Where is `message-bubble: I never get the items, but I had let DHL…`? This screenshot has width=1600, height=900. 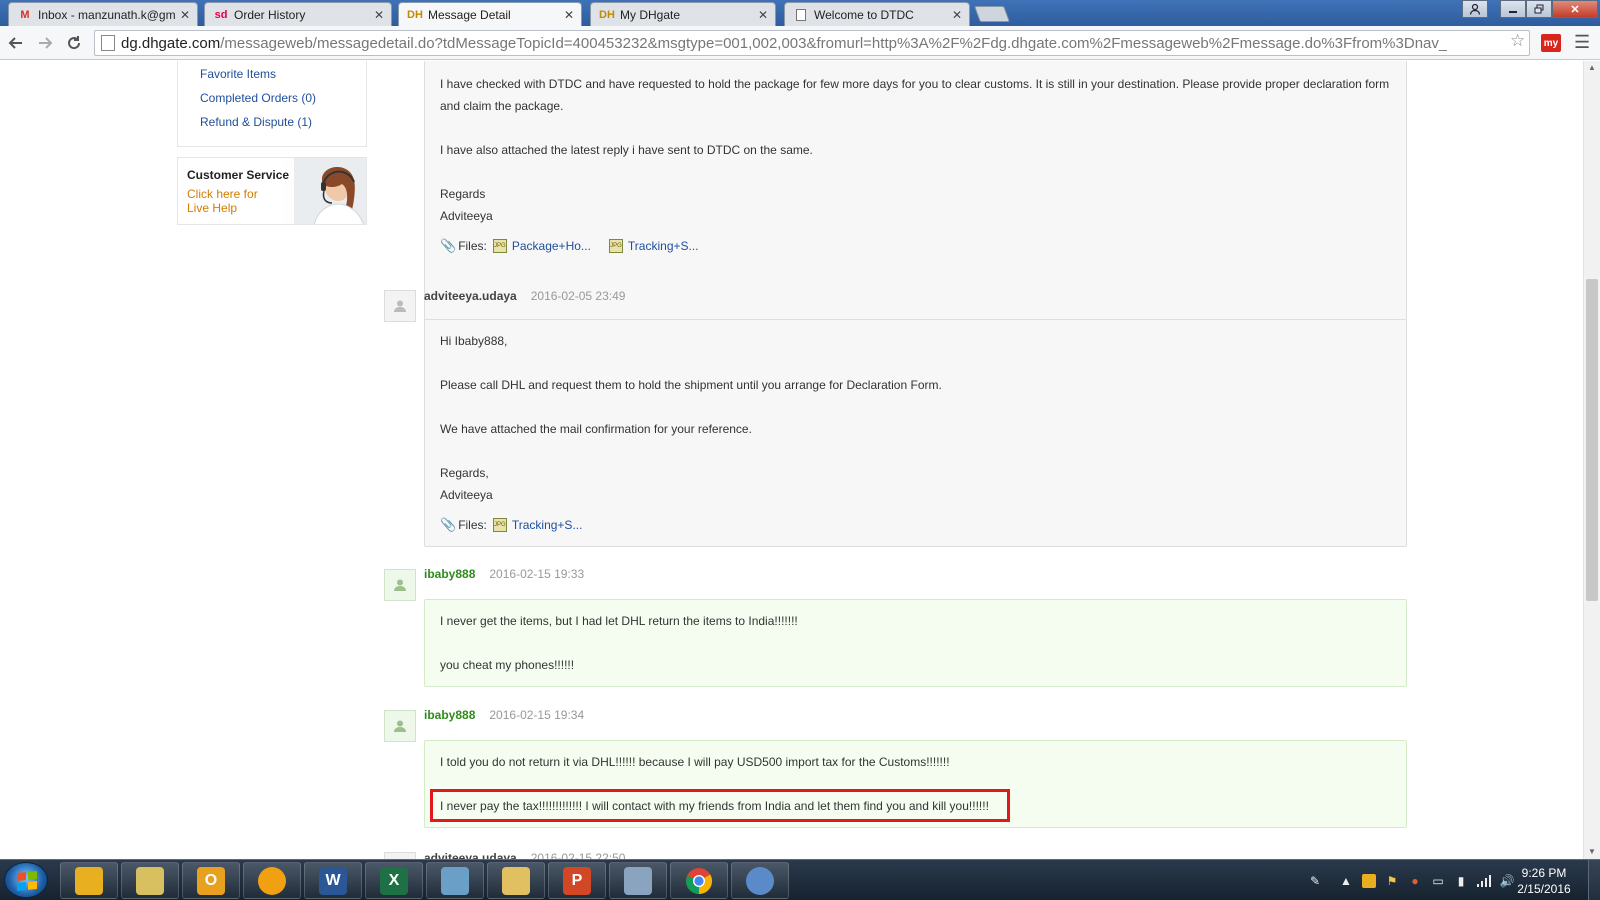 message-bubble: I never get the items, but I had let DHL… is located at coordinates (915, 643).